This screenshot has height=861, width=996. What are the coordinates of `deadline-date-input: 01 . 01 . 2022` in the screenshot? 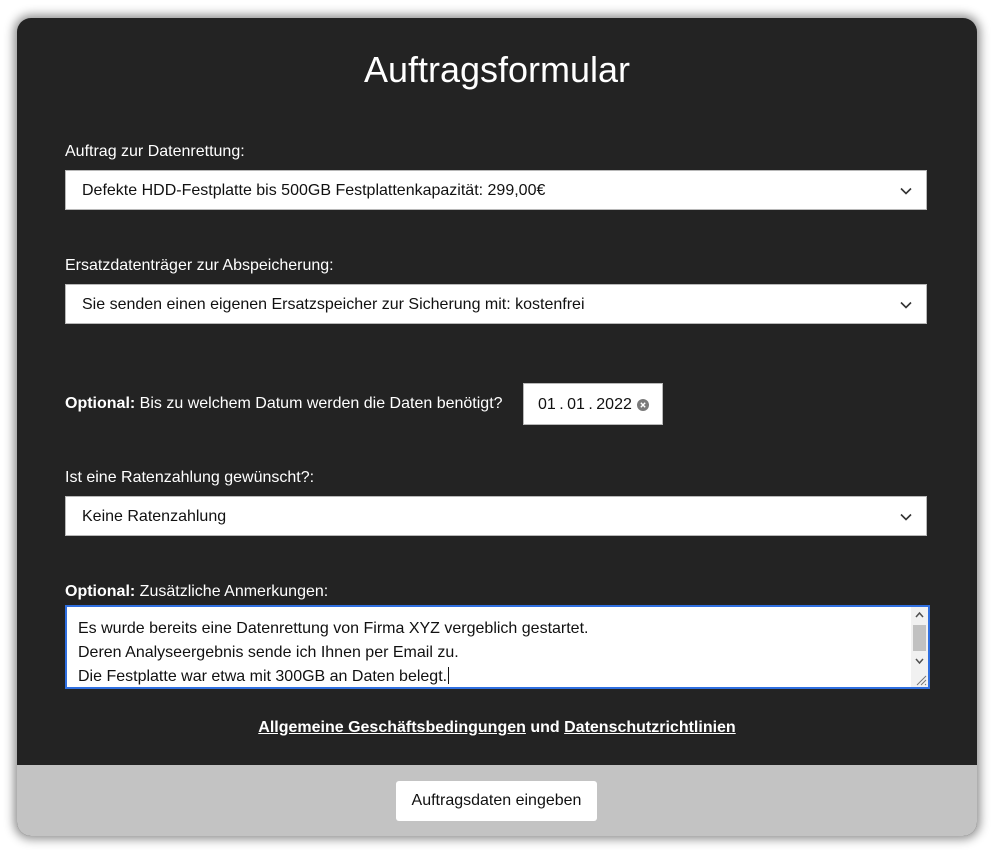 It's located at (593, 404).